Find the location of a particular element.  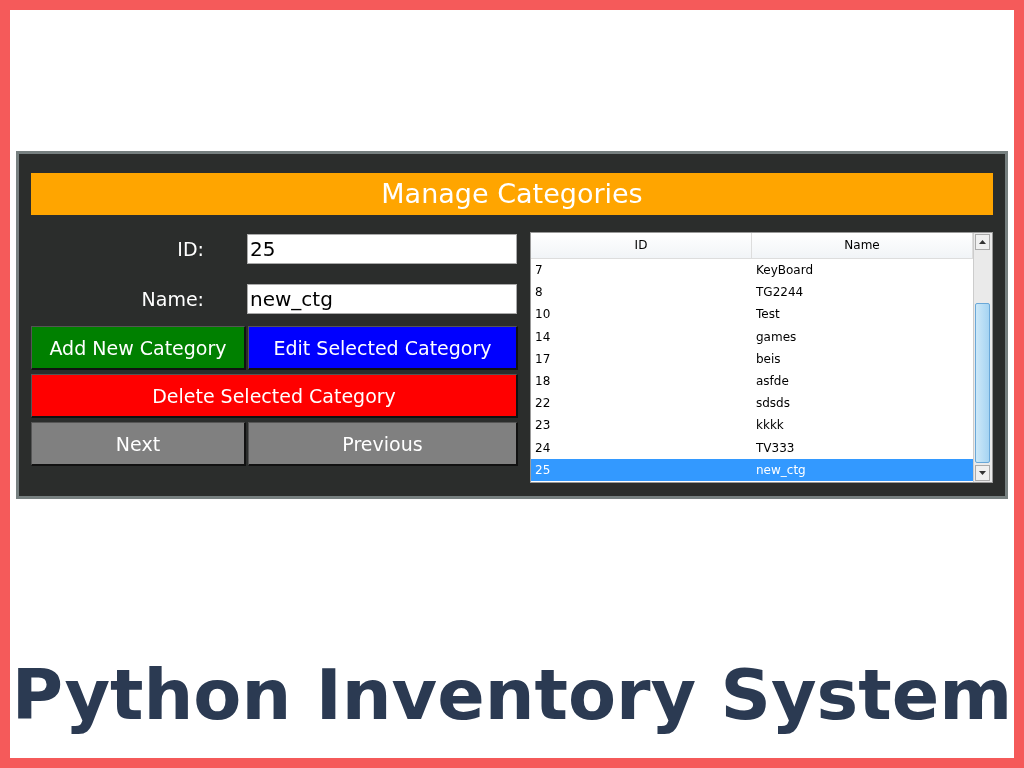

scroll-down-icon is located at coordinates (982, 473).